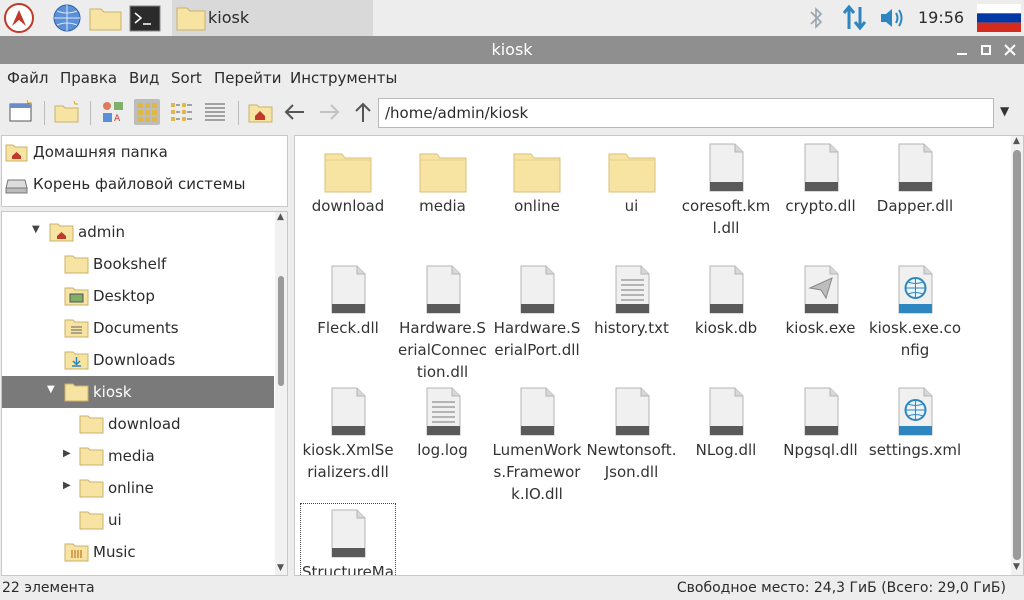 The image size is (1024, 600). I want to click on place-root: Корень файловой системы, so click(144, 184).